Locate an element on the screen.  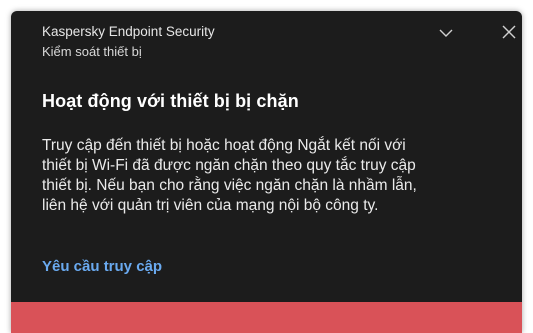
request-access-link: Yêu cầu truy cập is located at coordinates (102, 266).